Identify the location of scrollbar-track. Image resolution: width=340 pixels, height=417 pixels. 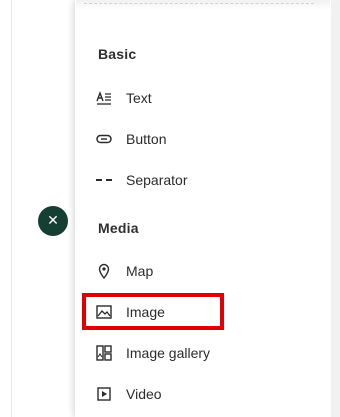
(335, 208).